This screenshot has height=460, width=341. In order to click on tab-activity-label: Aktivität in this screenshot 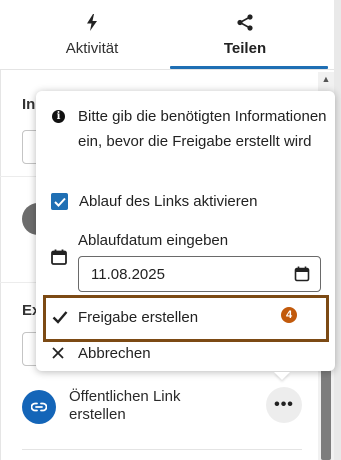, I will do `click(92, 48)`.